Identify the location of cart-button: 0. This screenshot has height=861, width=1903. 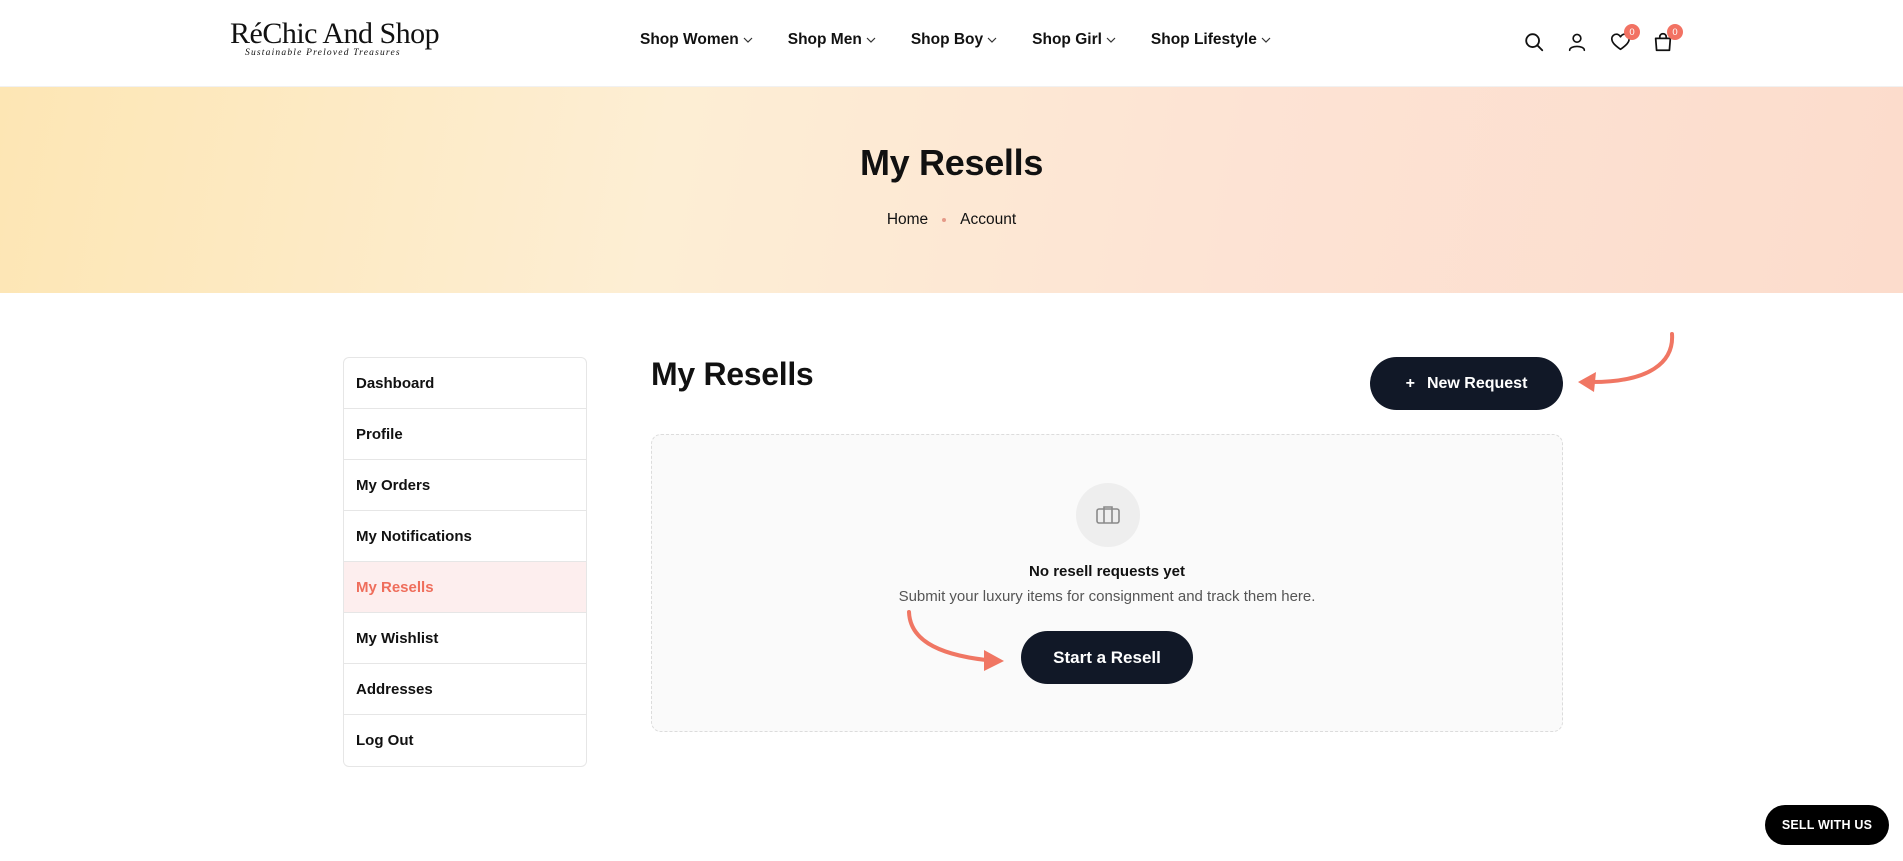
(1666, 40).